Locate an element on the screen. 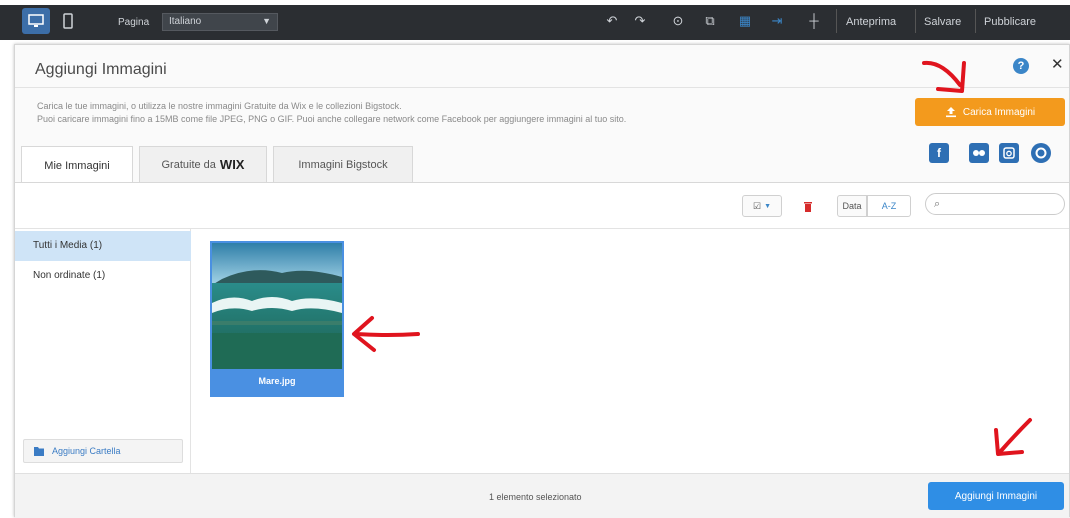 The height and width of the screenshot is (518, 1070). tab-my-images: Mie Immagini is located at coordinates (77, 165).